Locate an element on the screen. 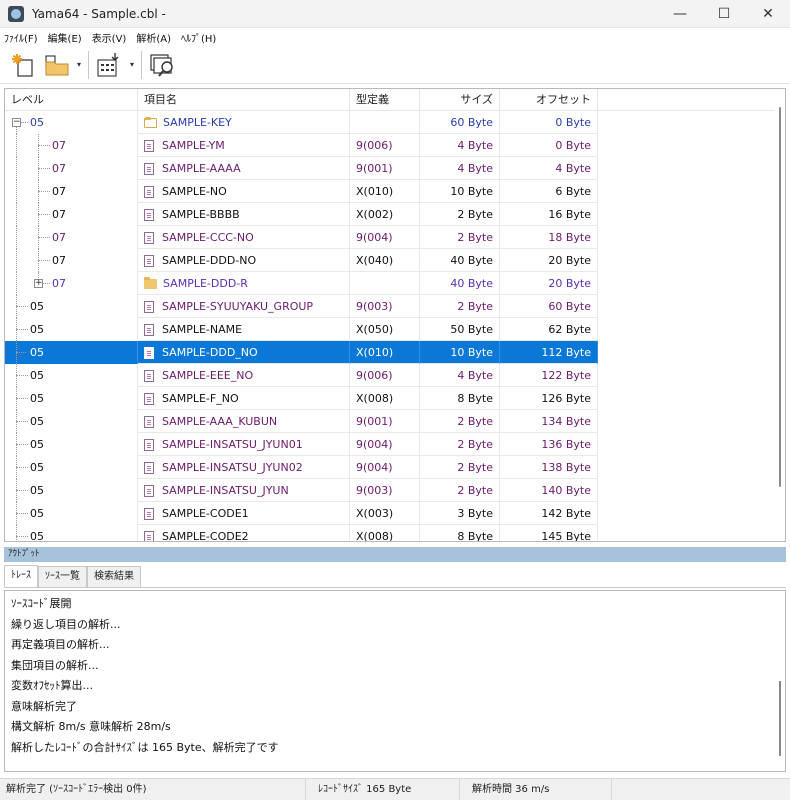 The width and height of the screenshot is (790, 800). menu-file: ﾌｧｲﾙ(F) is located at coordinates (21, 37).